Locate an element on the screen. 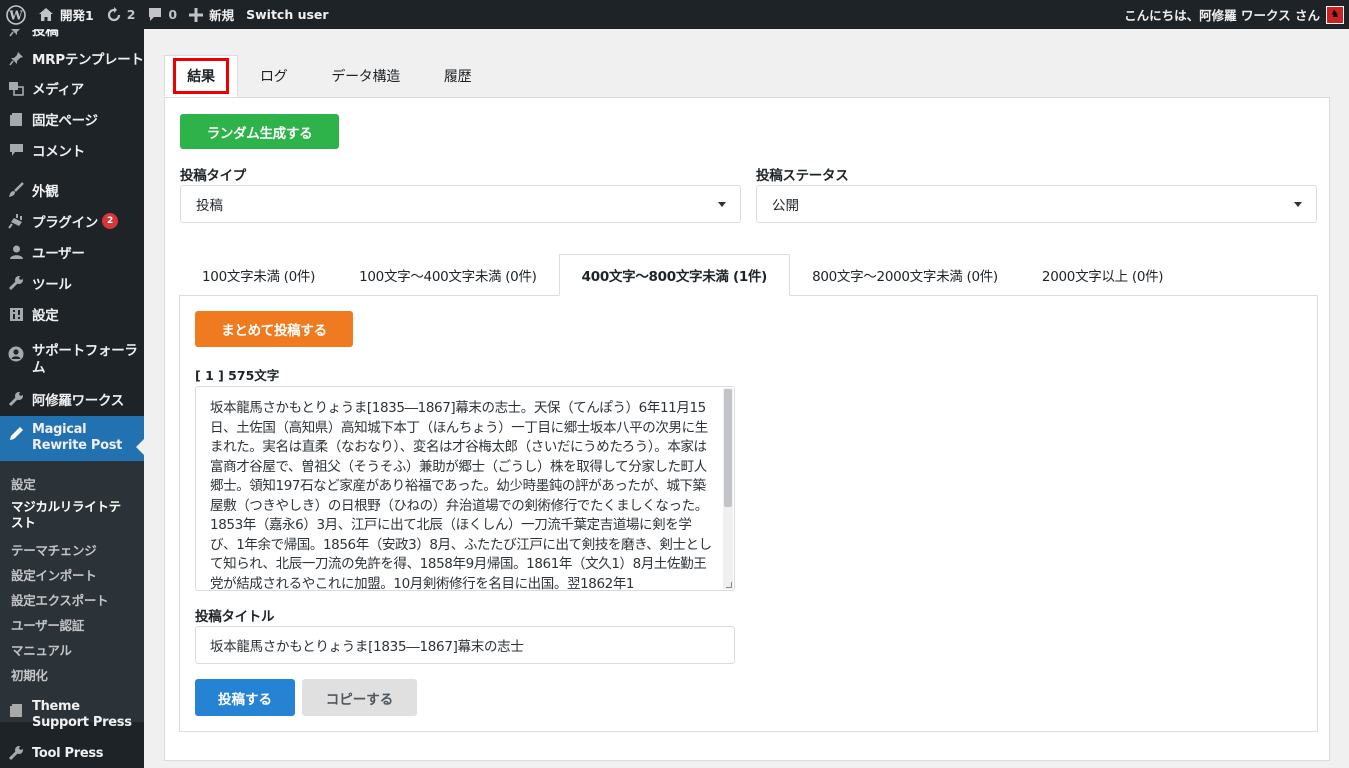 The width and height of the screenshot is (1349, 768). active-menu-arrow is located at coordinates (140, 447).